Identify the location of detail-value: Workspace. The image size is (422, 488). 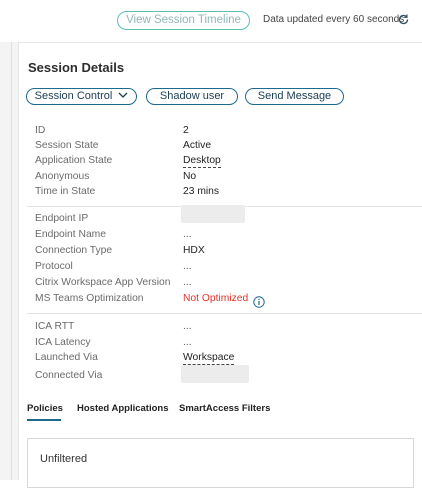
(209, 358).